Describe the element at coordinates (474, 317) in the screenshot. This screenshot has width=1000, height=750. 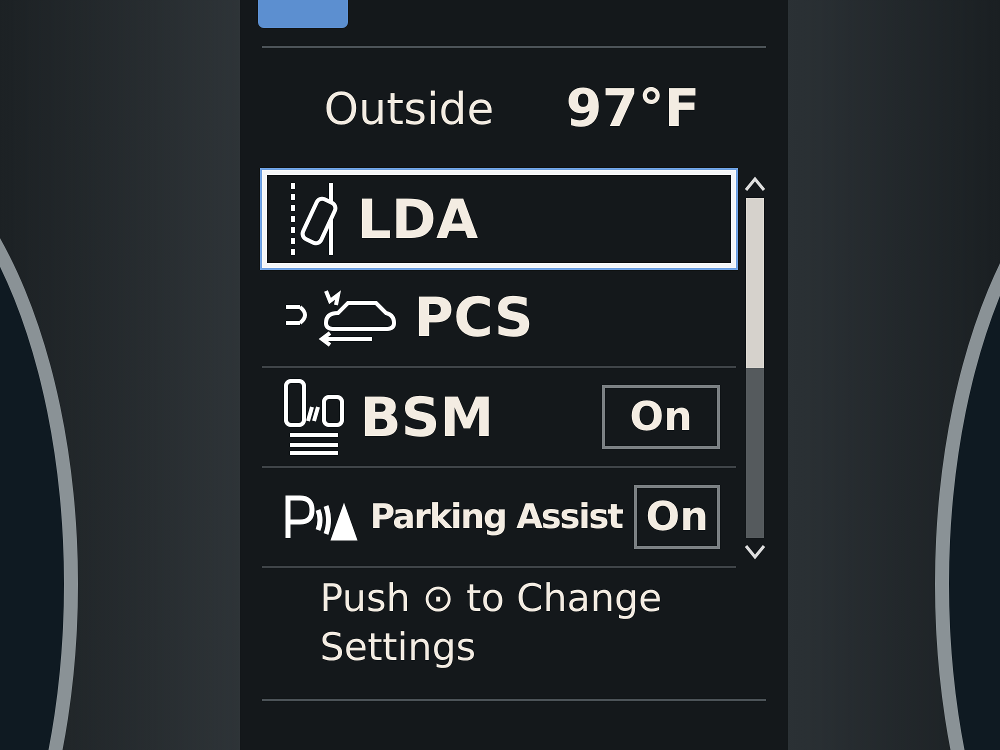
I see `setting-label: PCS` at that location.